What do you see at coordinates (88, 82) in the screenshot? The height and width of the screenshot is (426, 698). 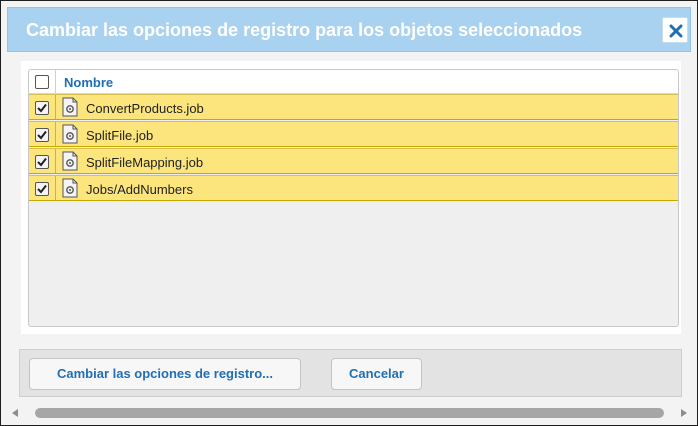 I see `name-column-header: Nombre` at bounding box center [88, 82].